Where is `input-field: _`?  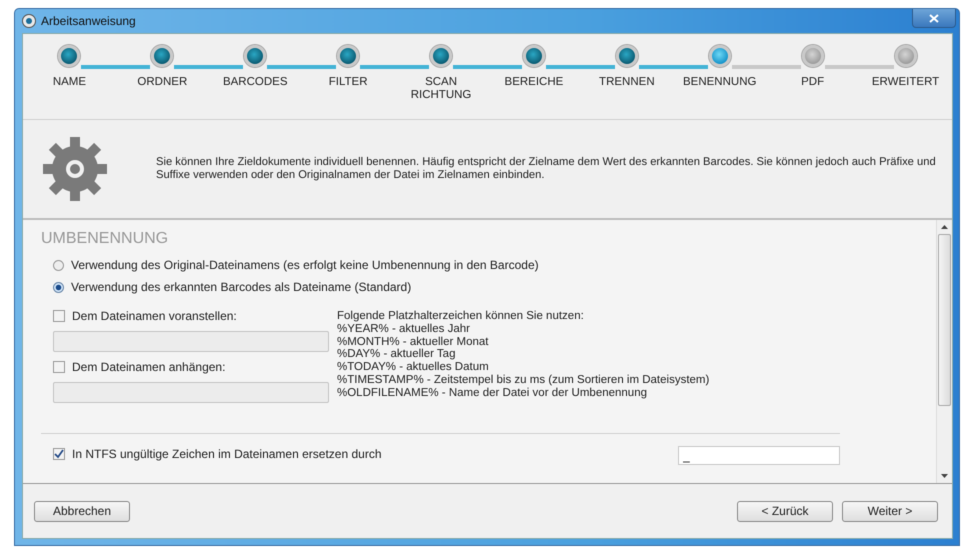
input-field: _ is located at coordinates (759, 455).